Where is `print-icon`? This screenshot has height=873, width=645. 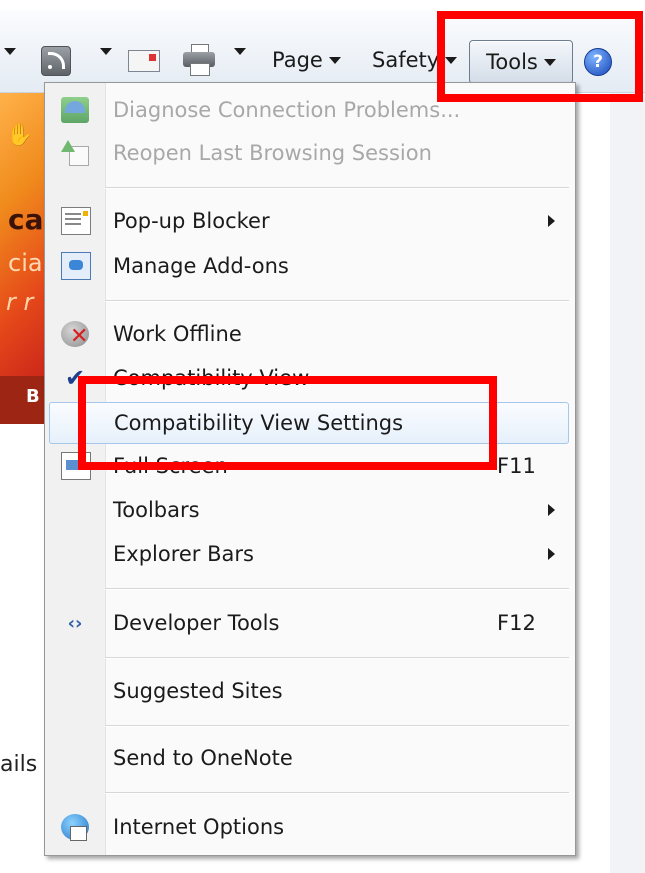 print-icon is located at coordinates (199, 60).